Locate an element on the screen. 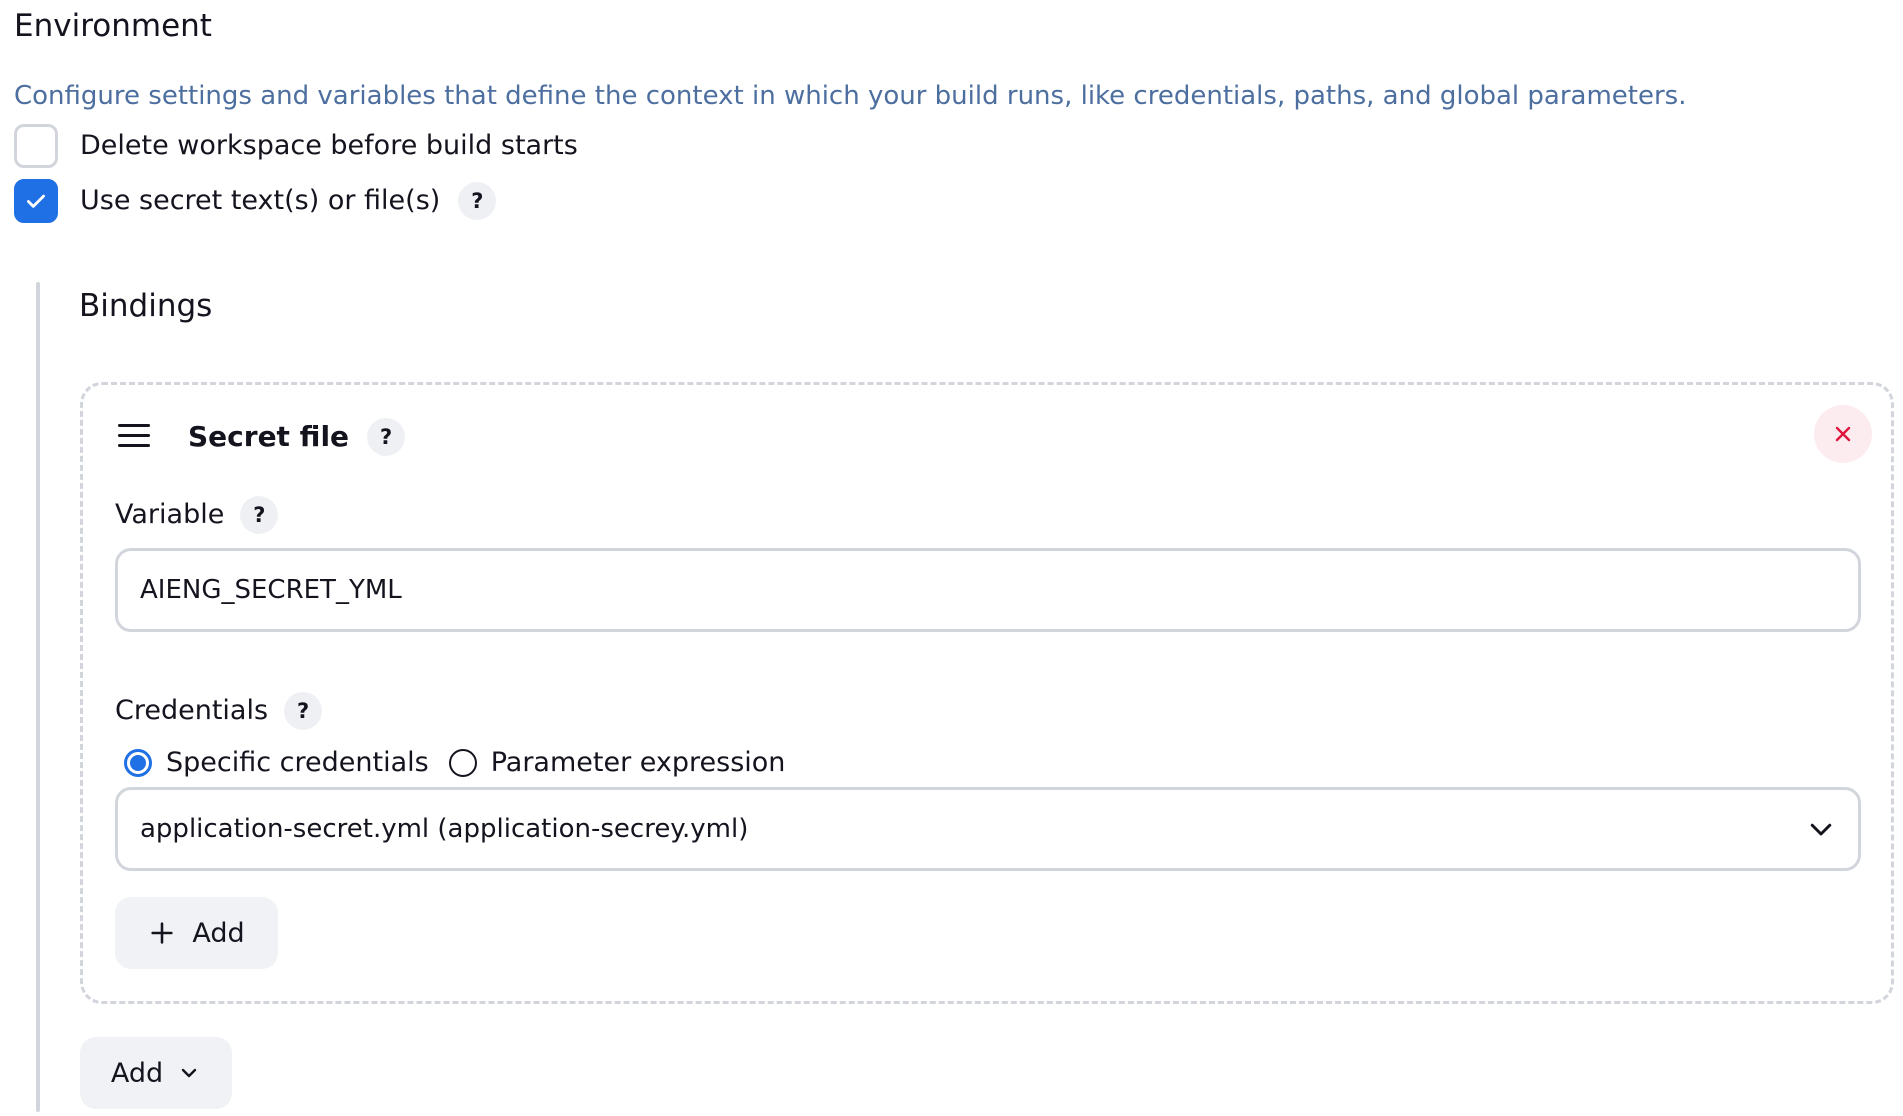  add-credentials-label: Add is located at coordinates (218, 933).